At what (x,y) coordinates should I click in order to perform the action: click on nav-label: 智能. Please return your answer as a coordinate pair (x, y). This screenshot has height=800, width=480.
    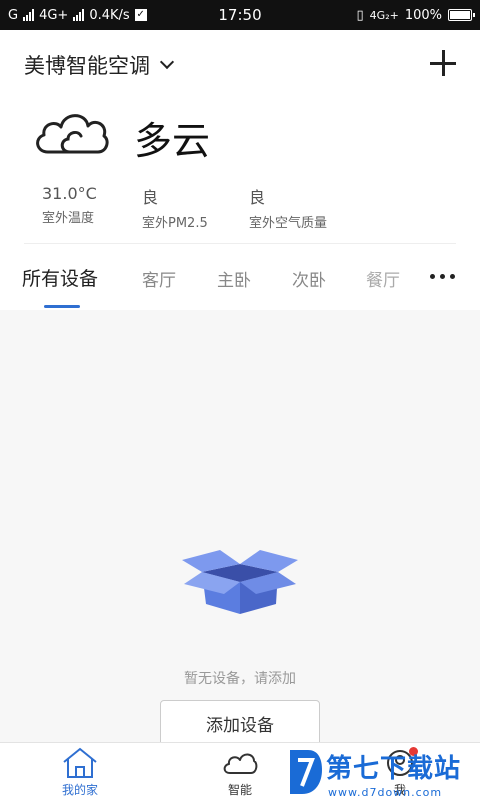
    Looking at the image, I should click on (239, 790).